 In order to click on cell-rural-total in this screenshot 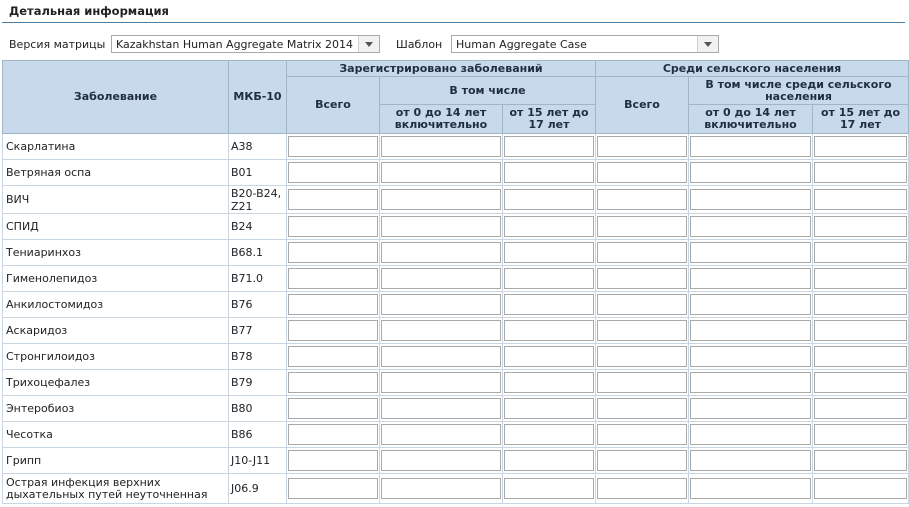, I will do `click(642, 356)`.